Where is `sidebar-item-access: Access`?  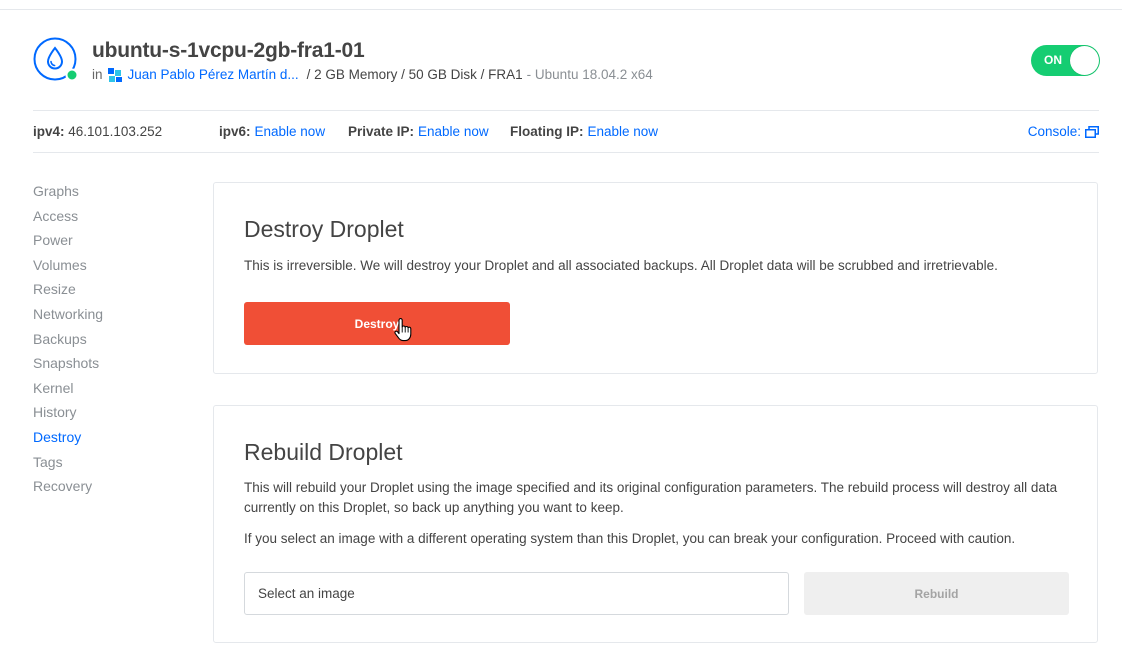 sidebar-item-access: Access is located at coordinates (113, 219).